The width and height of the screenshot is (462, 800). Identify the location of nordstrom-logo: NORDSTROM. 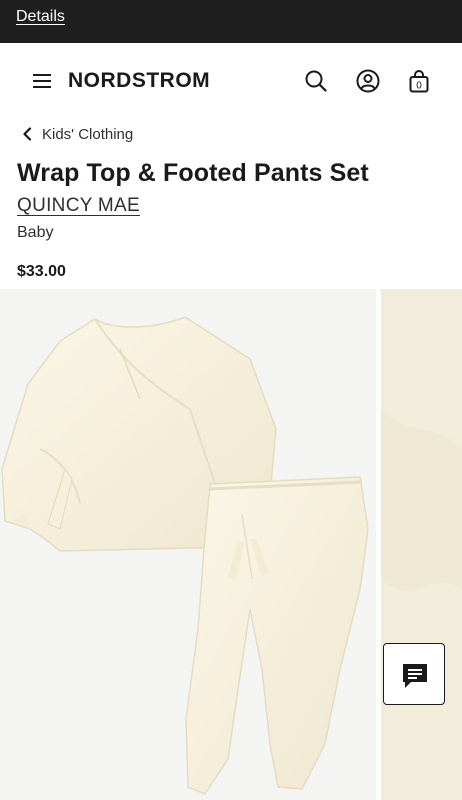
(139, 81).